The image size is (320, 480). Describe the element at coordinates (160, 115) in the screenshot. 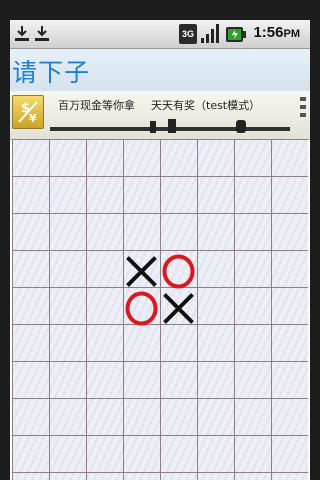

I see `ad-banner: $ ¥ 百万现金等你拿 天天有奖（test模式）` at that location.